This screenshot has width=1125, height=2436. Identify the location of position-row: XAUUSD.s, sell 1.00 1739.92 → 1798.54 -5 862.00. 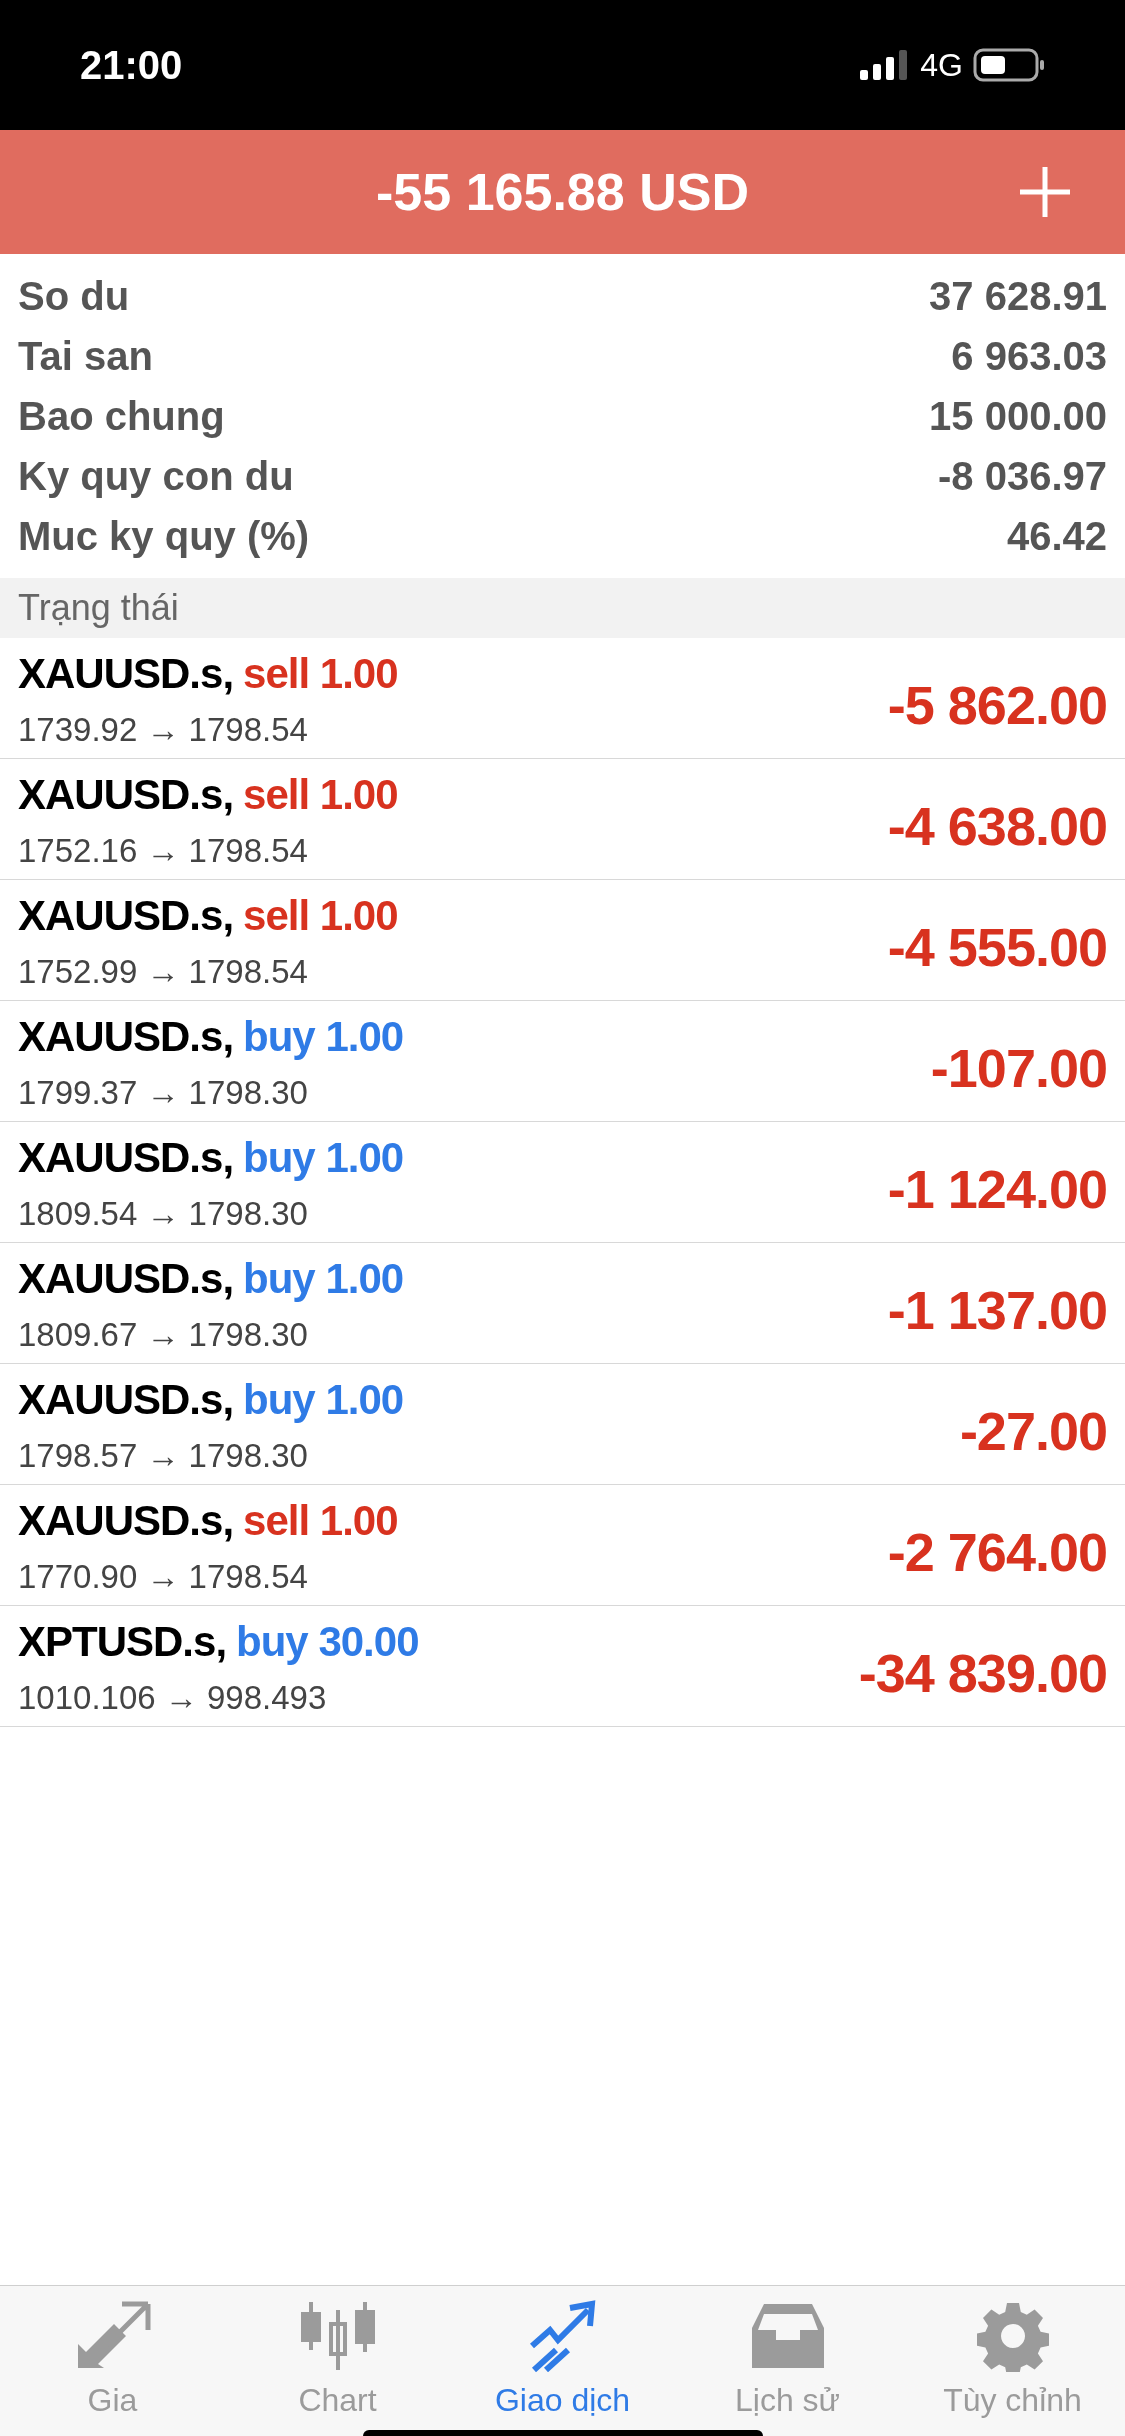
(562, 698).